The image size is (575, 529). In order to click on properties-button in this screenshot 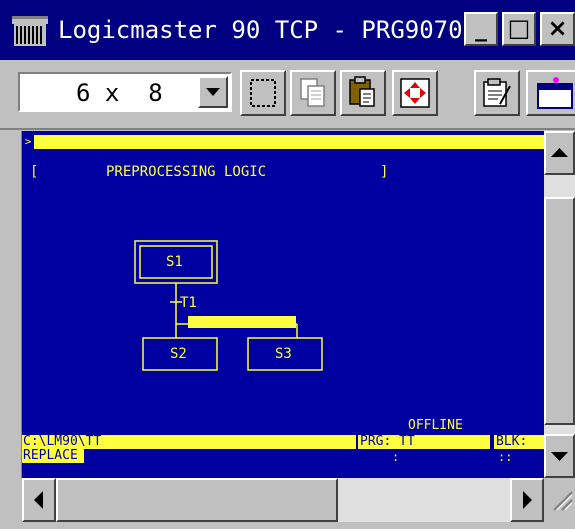, I will do `click(497, 93)`.